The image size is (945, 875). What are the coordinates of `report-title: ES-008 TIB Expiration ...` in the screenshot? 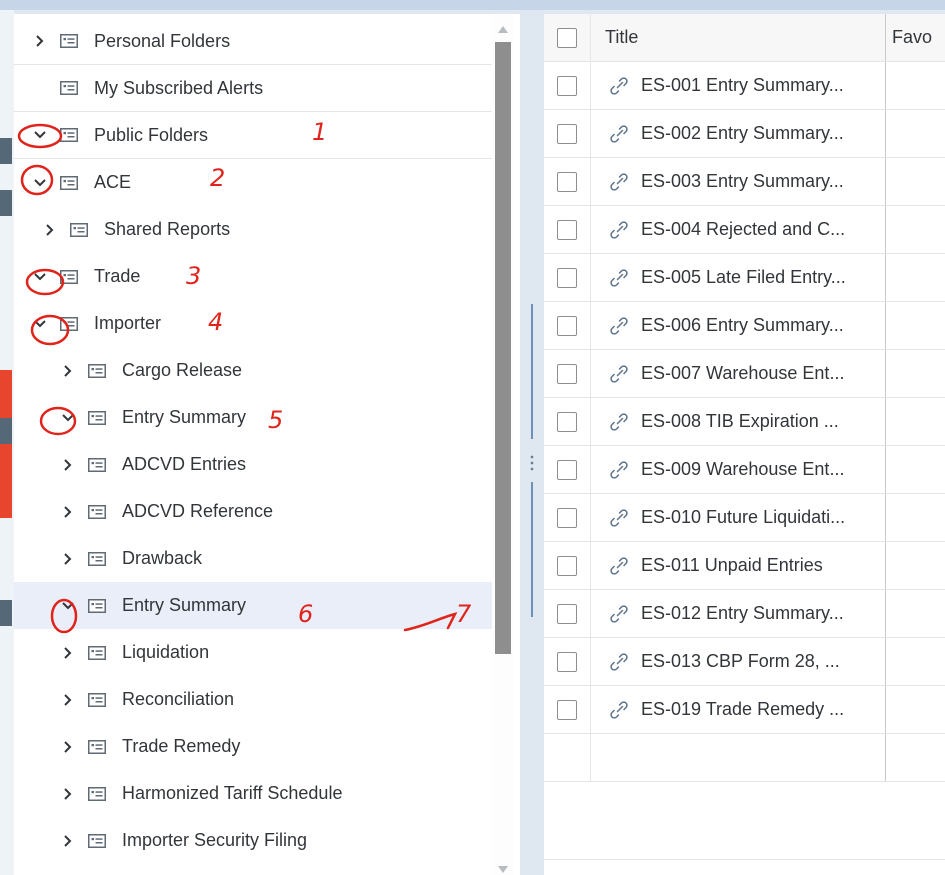 It's located at (740, 421).